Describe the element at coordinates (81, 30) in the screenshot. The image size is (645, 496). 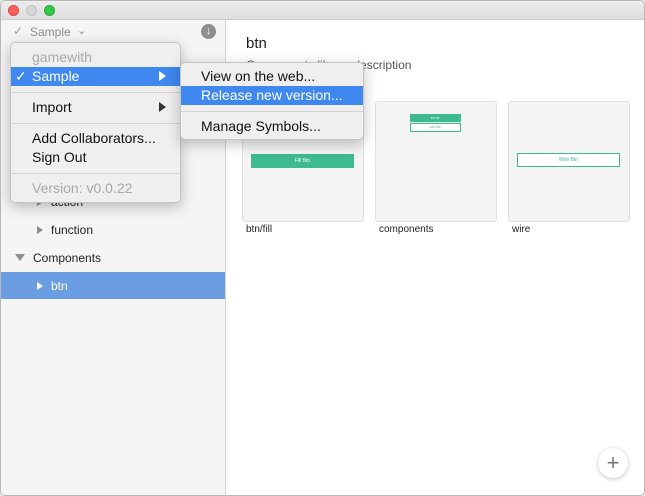
I see `chevron-down-icon: ⌄` at that location.